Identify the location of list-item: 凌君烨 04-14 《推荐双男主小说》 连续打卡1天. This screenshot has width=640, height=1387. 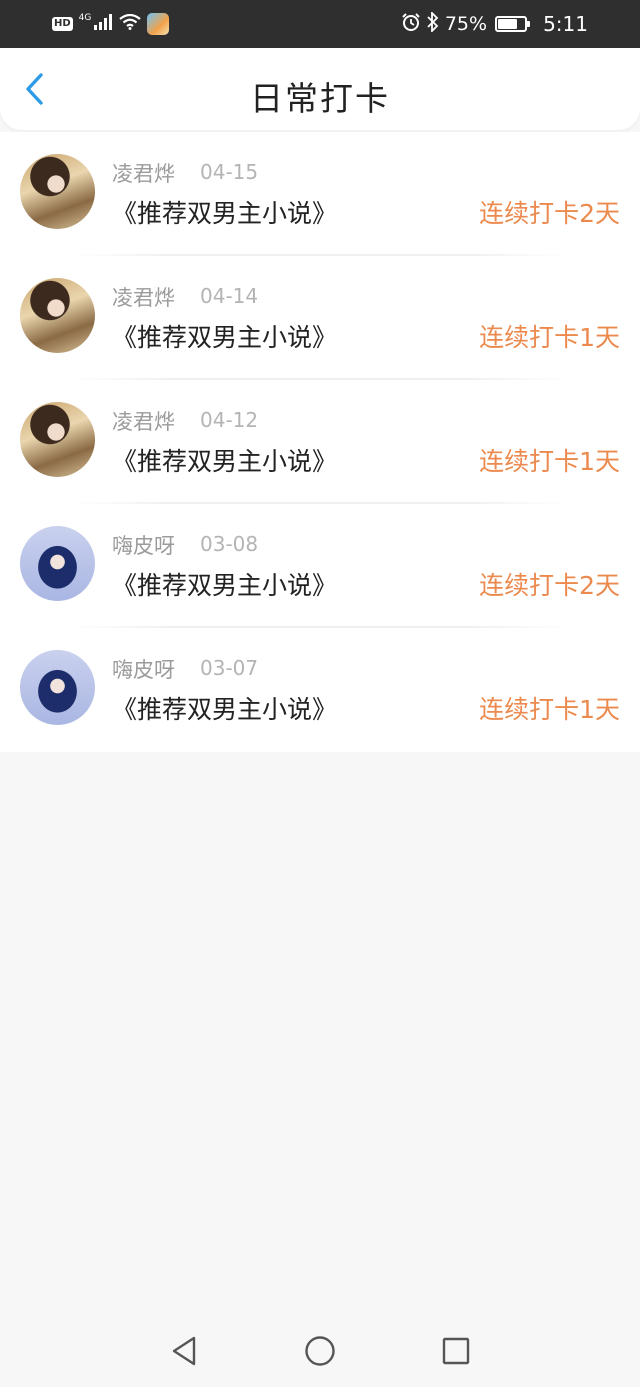
(320, 318).